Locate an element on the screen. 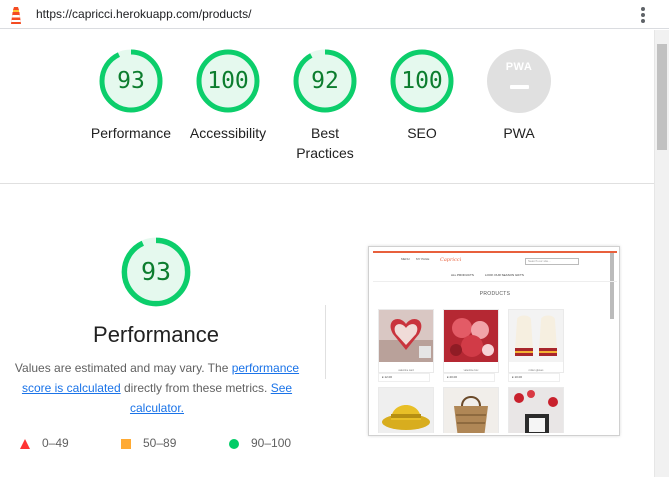 The image size is (669, 477). score-gauge: 92 is located at coordinates (325, 81).